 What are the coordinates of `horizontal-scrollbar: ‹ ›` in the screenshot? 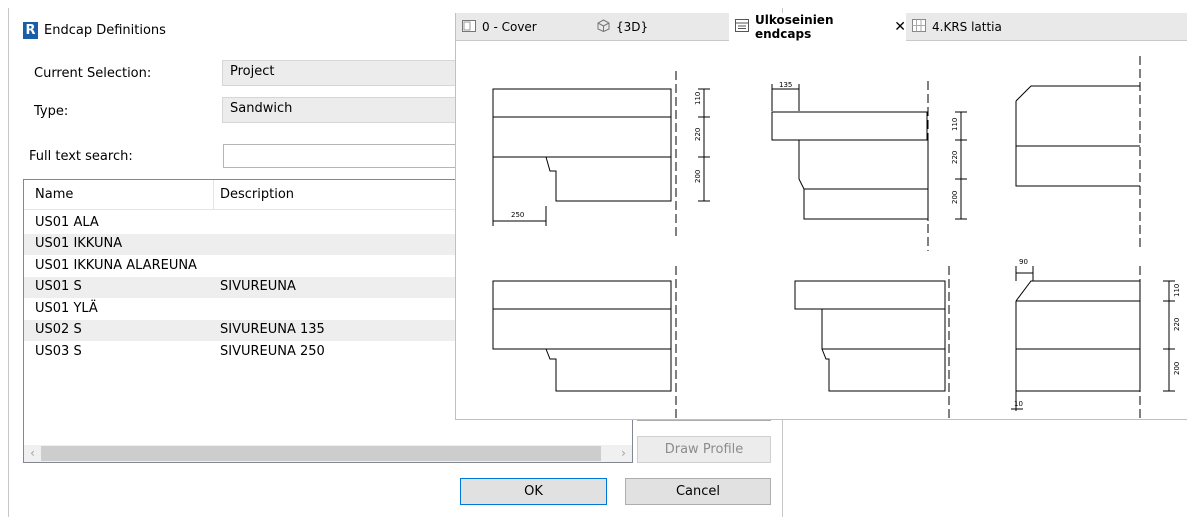 It's located at (328, 453).